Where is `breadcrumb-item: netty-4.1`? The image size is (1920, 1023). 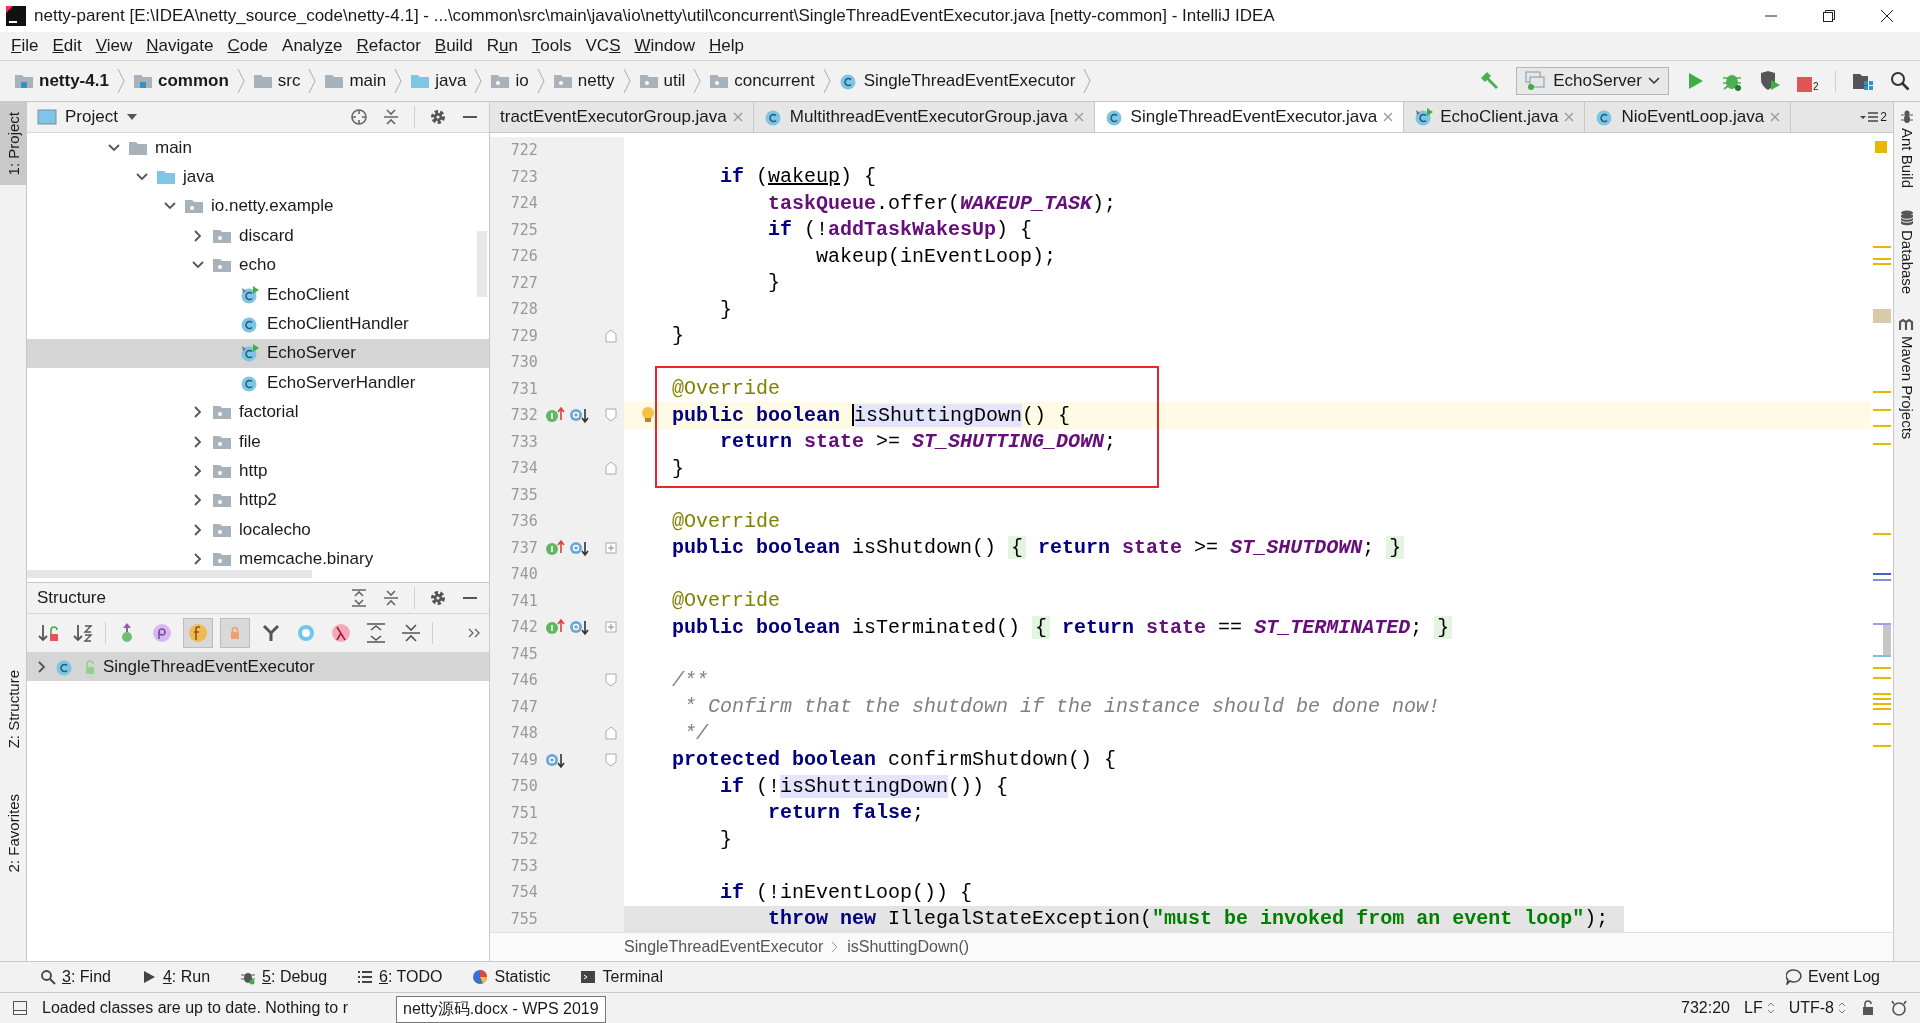
breadcrumb-item: netty-4.1 is located at coordinates (61, 81).